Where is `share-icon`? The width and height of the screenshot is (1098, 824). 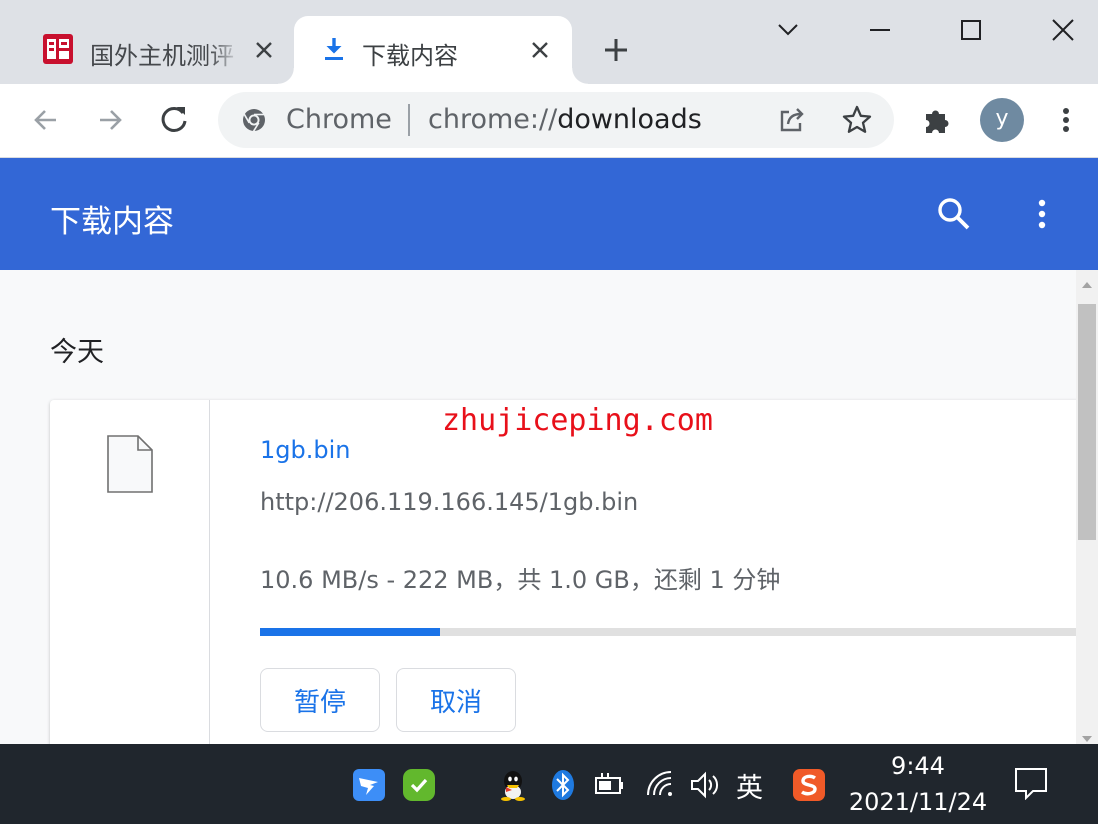 share-icon is located at coordinates (792, 120).